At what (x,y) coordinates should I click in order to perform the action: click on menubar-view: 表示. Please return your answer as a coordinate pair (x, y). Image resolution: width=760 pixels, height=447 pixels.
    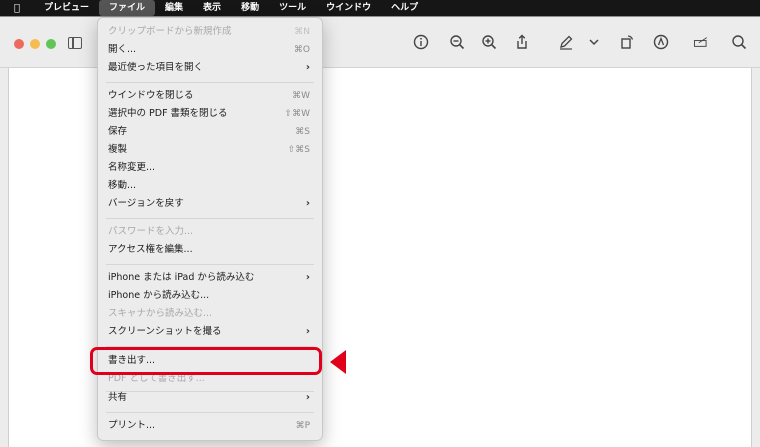
    Looking at the image, I should click on (212, 8).